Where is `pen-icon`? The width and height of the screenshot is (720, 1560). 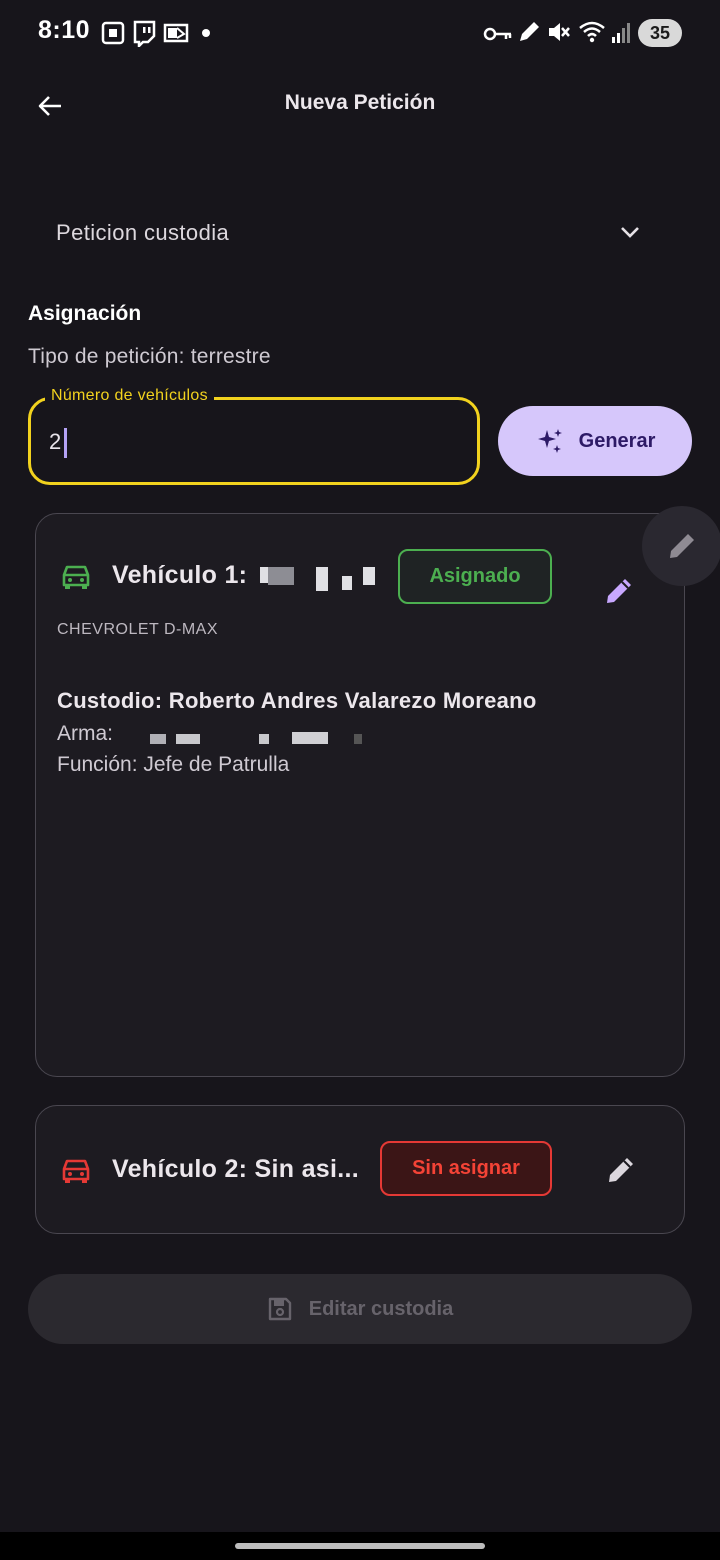 pen-icon is located at coordinates (529, 31).